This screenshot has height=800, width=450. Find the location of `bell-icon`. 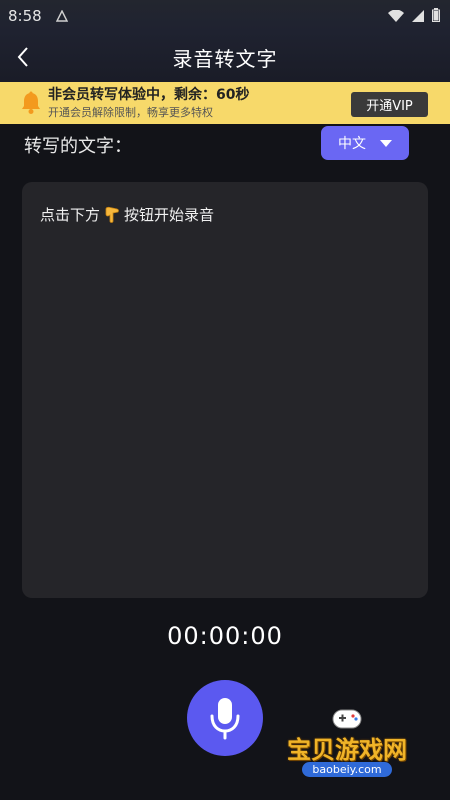

bell-icon is located at coordinates (31, 103).